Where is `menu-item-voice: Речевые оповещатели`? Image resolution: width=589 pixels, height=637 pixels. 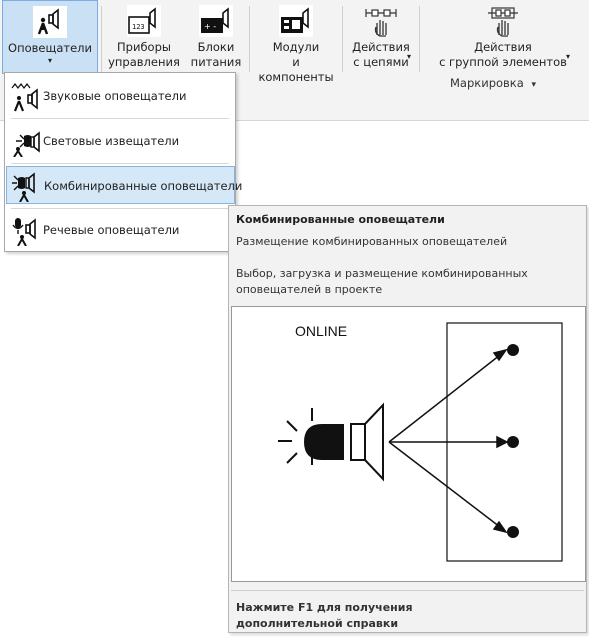
menu-item-voice: Речевые оповещатели is located at coordinates (120, 230).